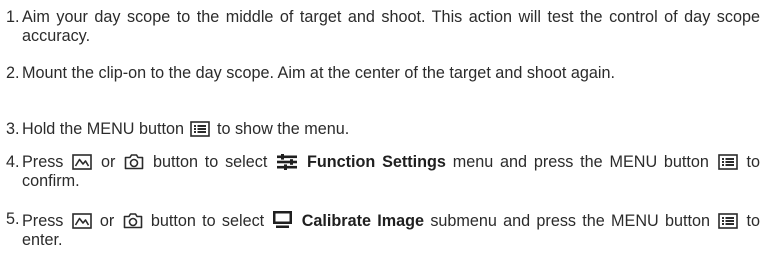 This screenshot has width=766, height=261. What do you see at coordinates (13, 162) in the screenshot?
I see `step-number: 4.` at bounding box center [13, 162].